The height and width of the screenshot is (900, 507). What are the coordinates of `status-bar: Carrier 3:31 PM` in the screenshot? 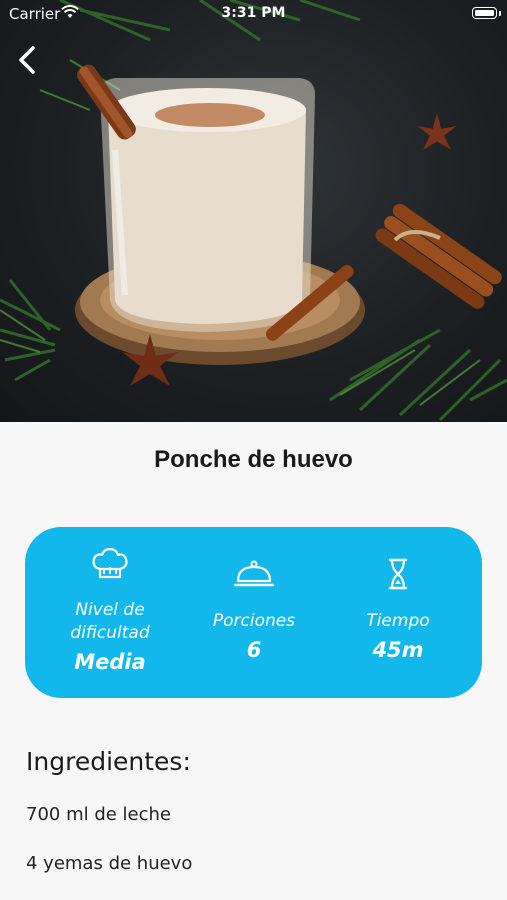 It's located at (253, 14).